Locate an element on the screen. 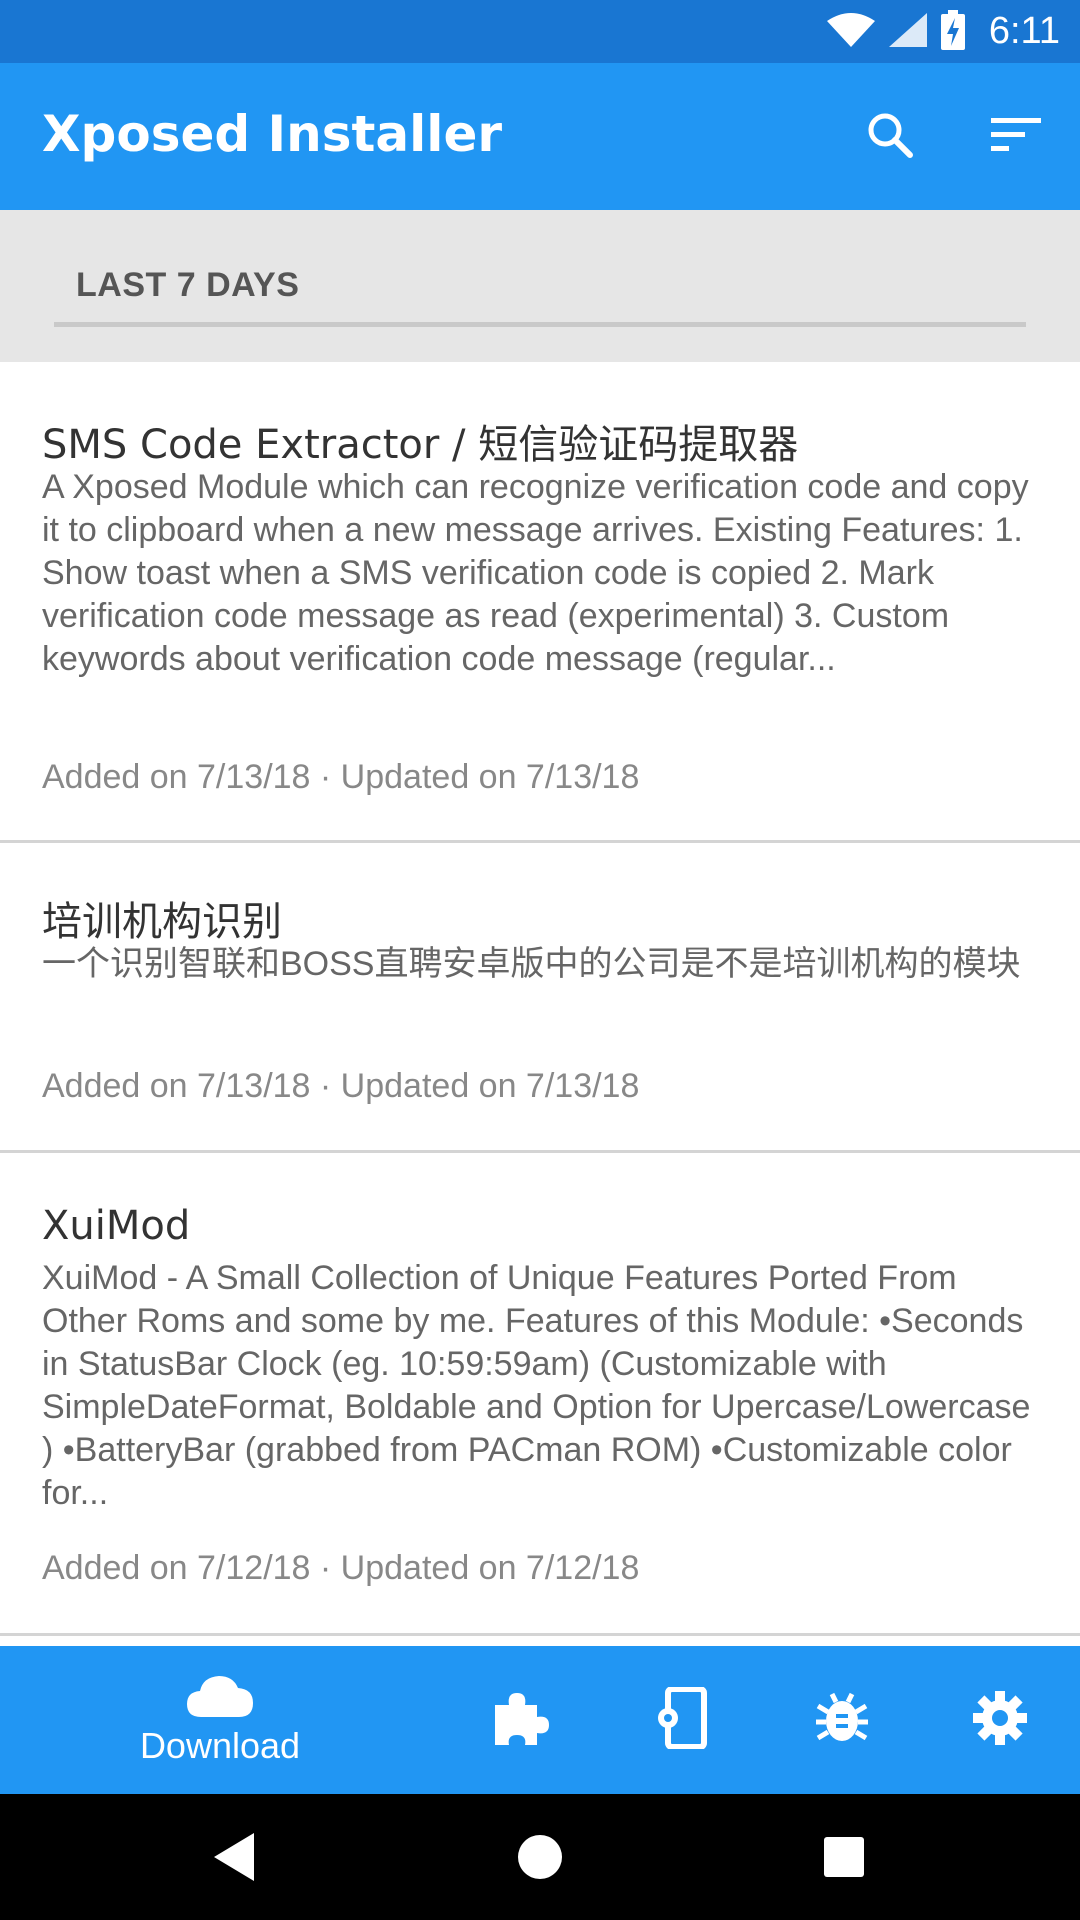 The image size is (1080, 1920). nav-download-label: Download is located at coordinates (220, 1745).